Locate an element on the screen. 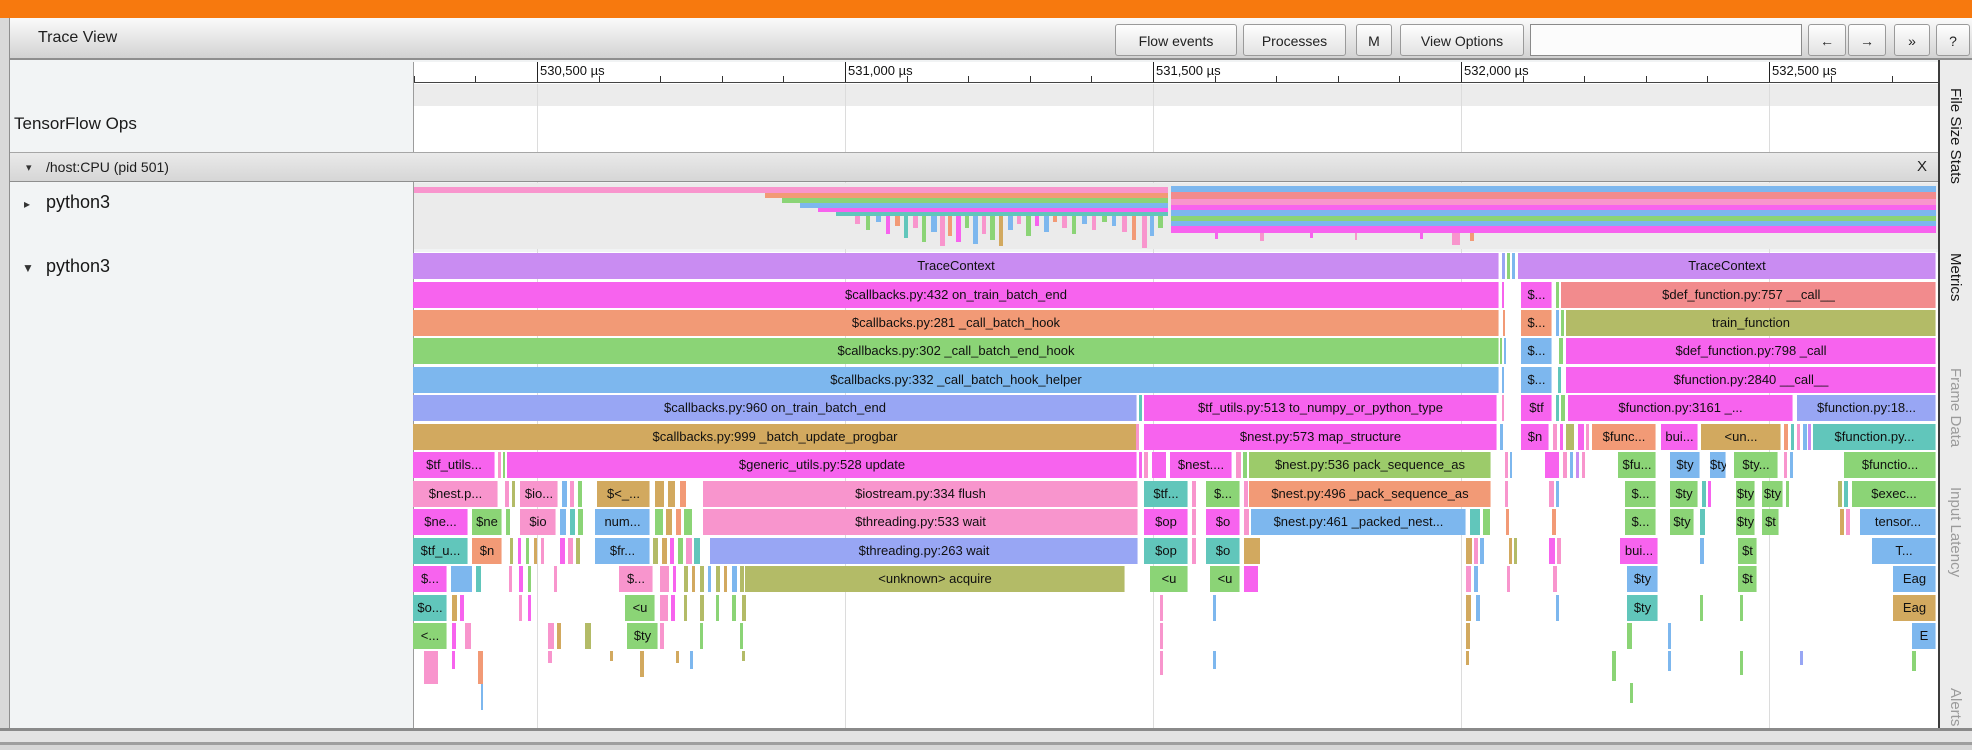 The height and width of the screenshot is (750, 1972). thread-collapse-icon: ▼ is located at coordinates (28, 268).